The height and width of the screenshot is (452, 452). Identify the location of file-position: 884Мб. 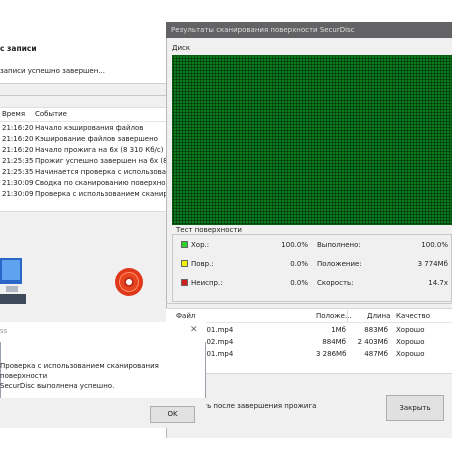
(334, 342).